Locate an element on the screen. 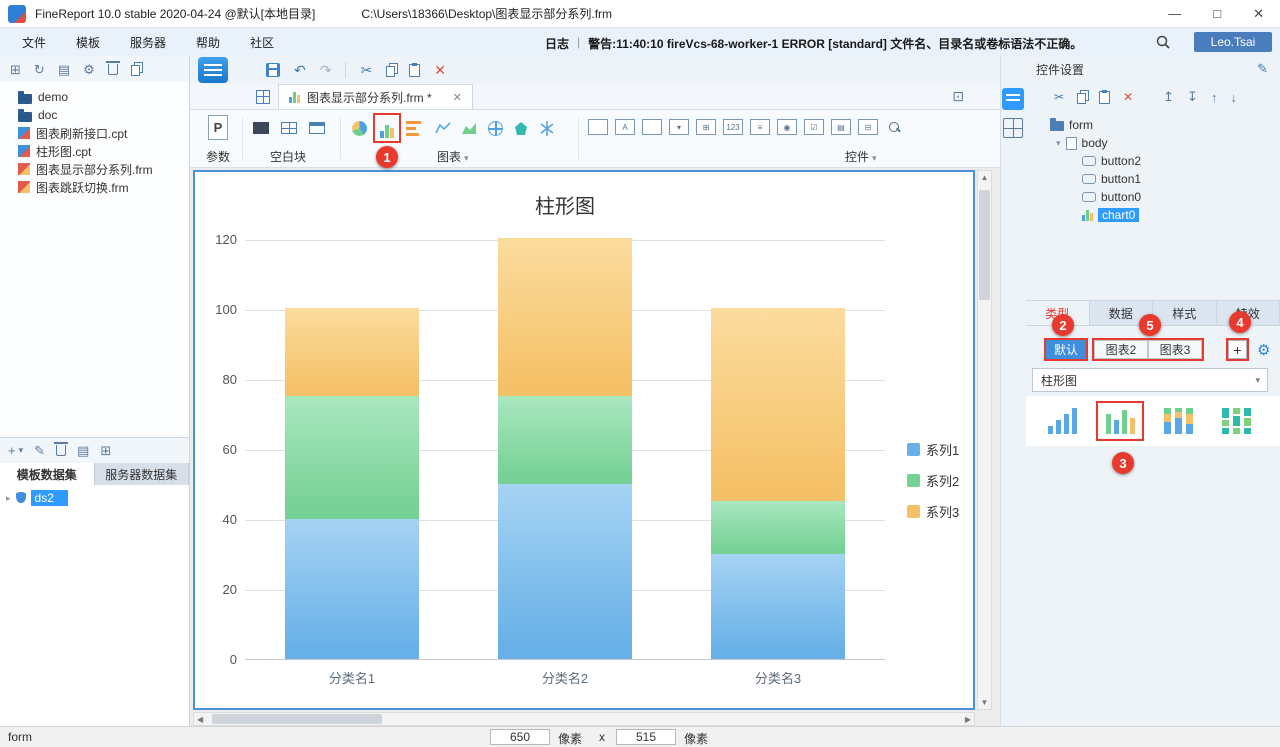  menu-item-4: 社区 is located at coordinates (262, 42).